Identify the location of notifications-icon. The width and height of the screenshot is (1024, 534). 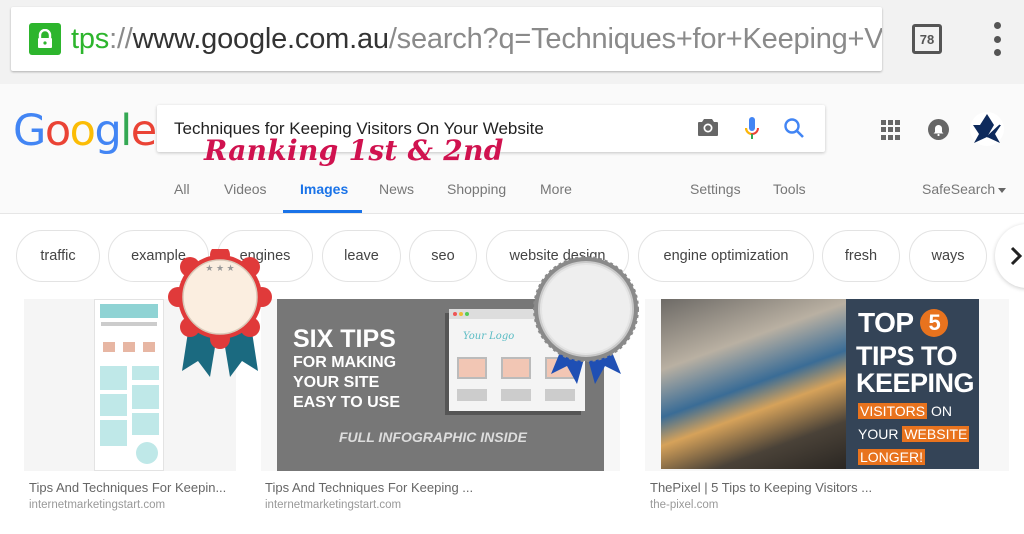
(938, 129).